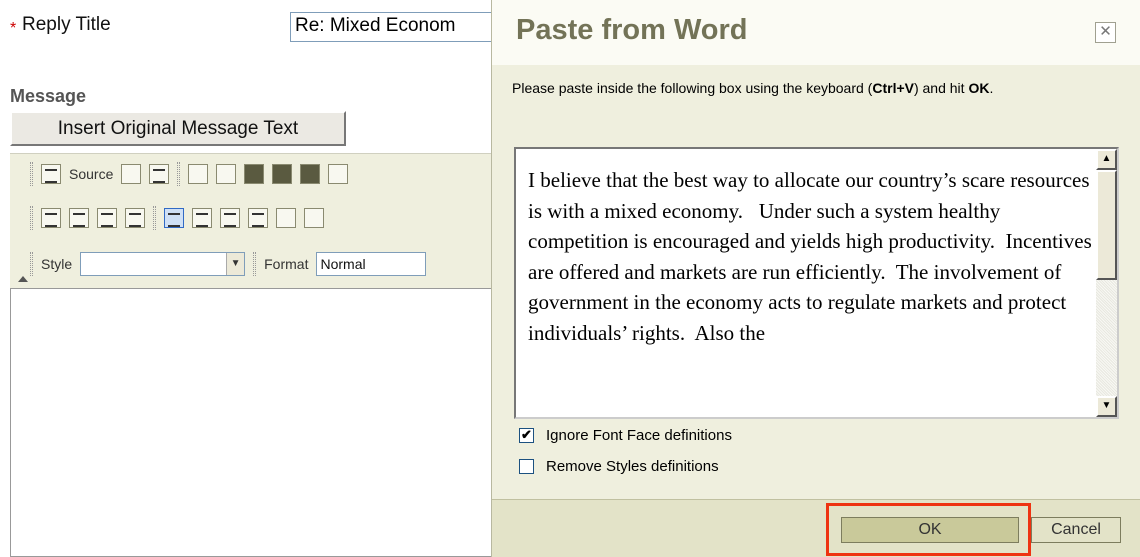  Describe the element at coordinates (91, 174) in the screenshot. I see `source-button-label: Source` at that location.